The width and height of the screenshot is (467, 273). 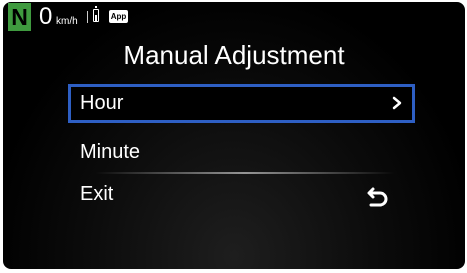 What do you see at coordinates (234, 55) in the screenshot?
I see `page-title: Manual Adjustment` at bounding box center [234, 55].